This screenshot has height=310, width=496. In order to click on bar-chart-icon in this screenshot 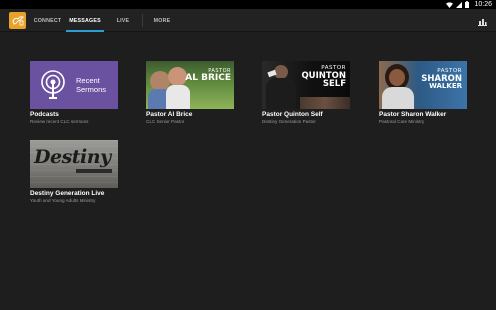, I will do `click(482, 22)`.